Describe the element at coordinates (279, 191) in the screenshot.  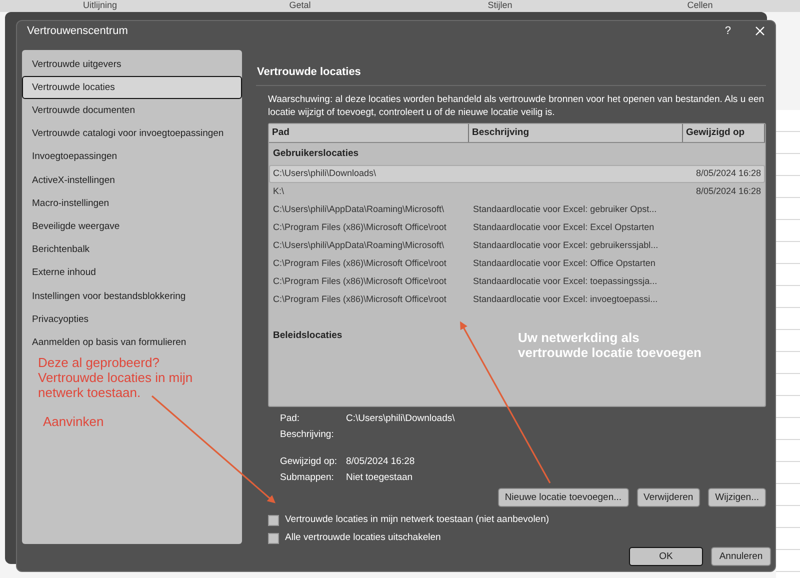
I see `table-cell-text: K:\` at that location.